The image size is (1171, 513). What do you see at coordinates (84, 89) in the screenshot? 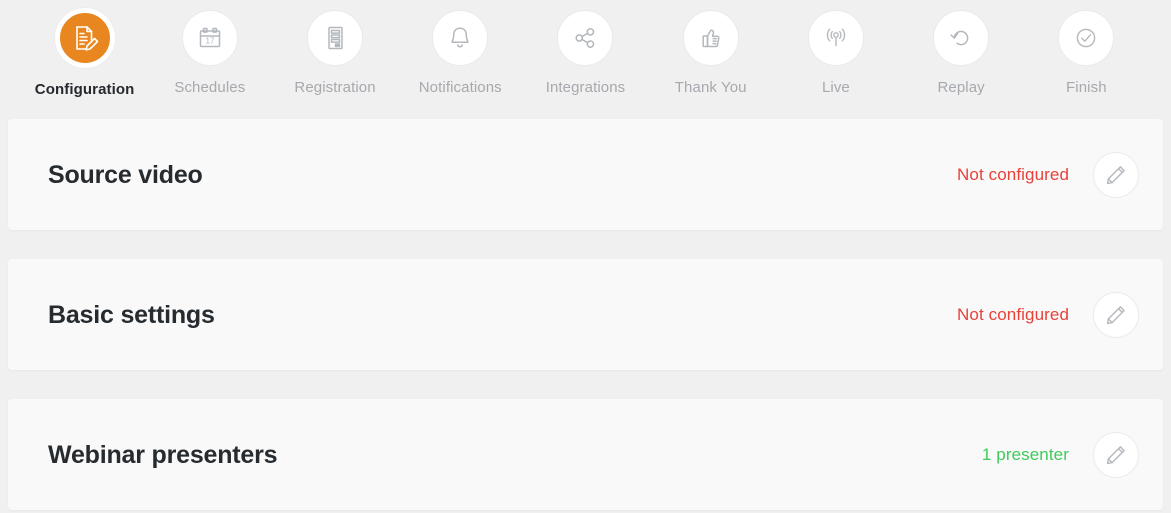
I see `wizard-step-label: Configuration` at bounding box center [84, 89].